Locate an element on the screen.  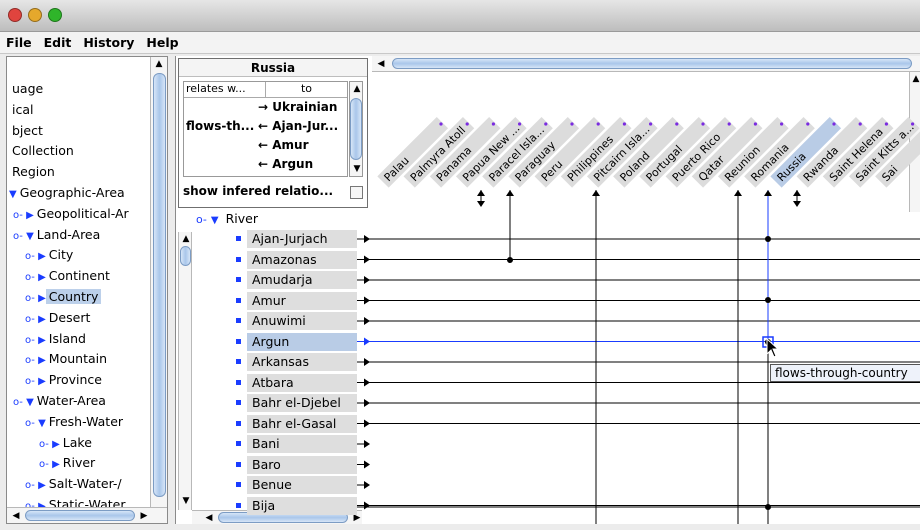
class-tree-node-label: Geopolitical-Ar is located at coordinates (82, 213).